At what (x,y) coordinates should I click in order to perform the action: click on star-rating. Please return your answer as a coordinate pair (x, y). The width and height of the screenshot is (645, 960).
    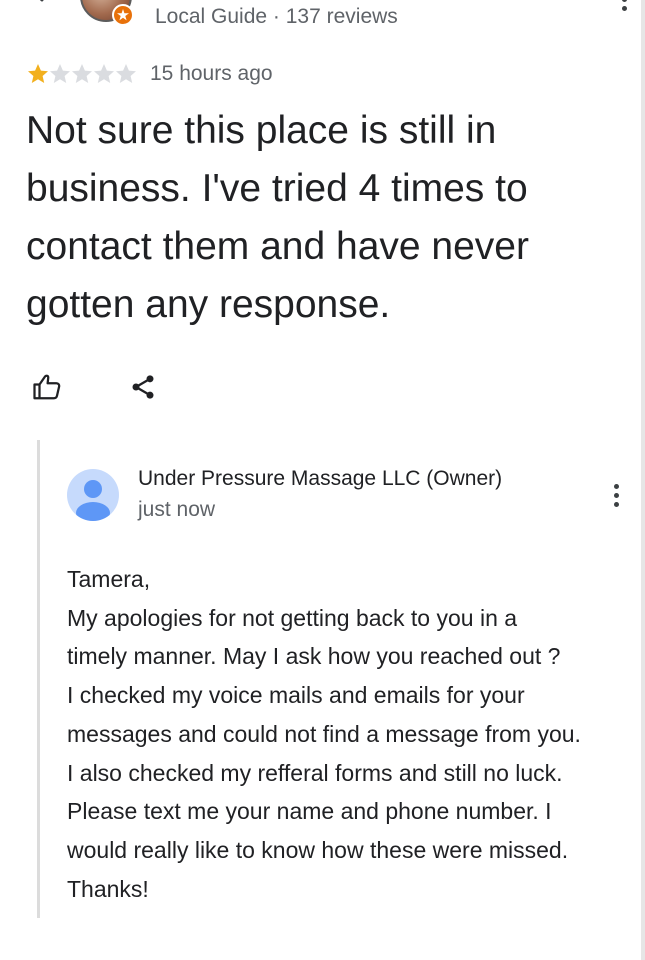
    Looking at the image, I should click on (81, 74).